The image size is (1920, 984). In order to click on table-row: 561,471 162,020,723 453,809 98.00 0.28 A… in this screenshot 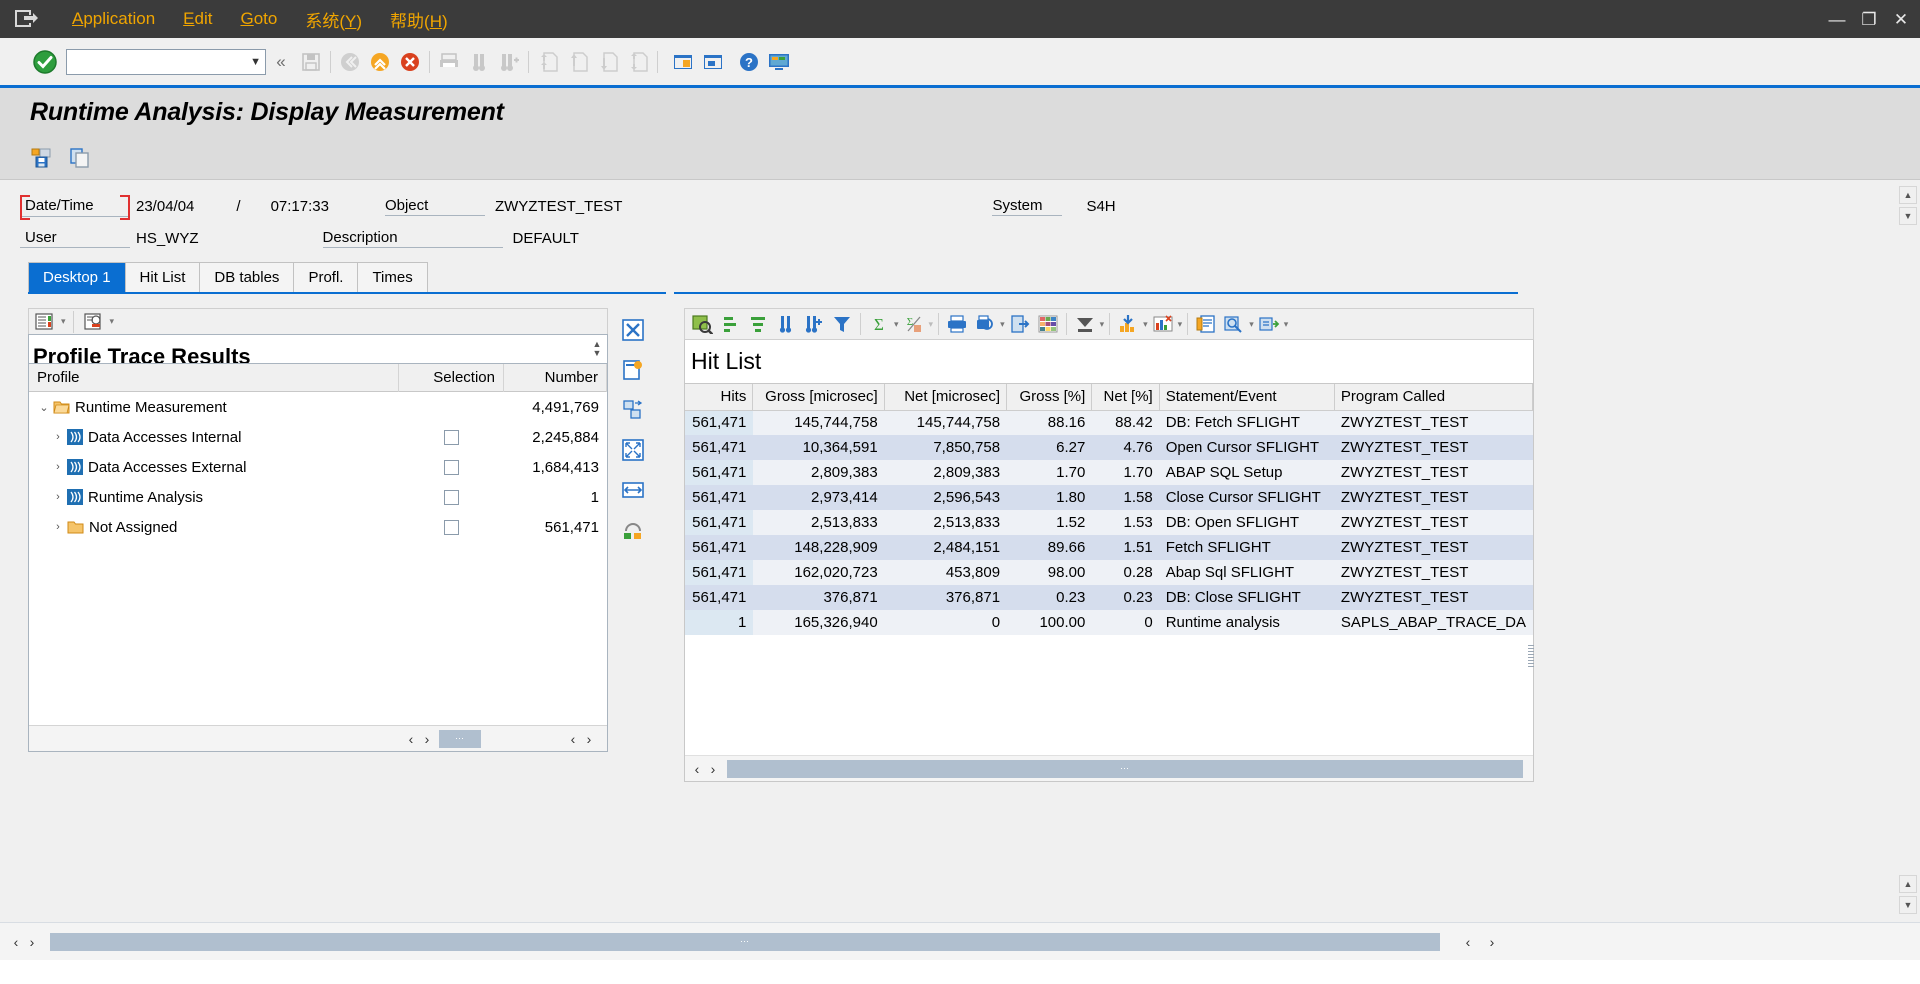, I will do `click(1109, 572)`.